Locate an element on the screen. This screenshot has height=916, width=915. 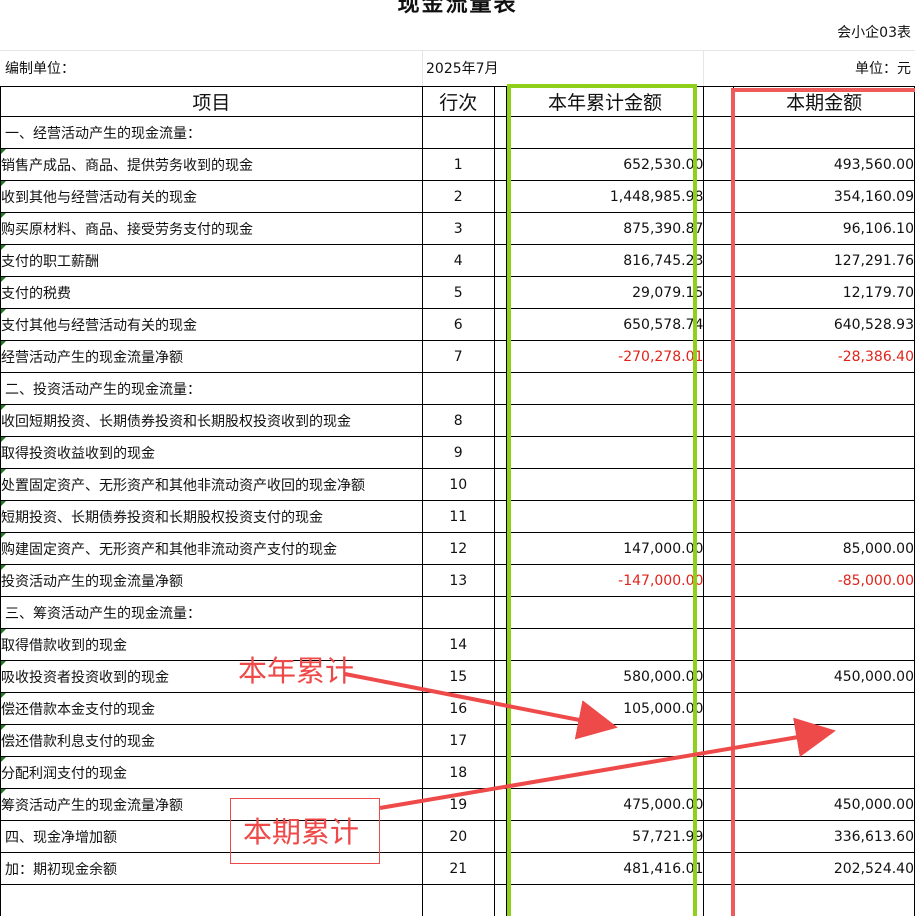
annotation-arrows is located at coordinates (590, 741).